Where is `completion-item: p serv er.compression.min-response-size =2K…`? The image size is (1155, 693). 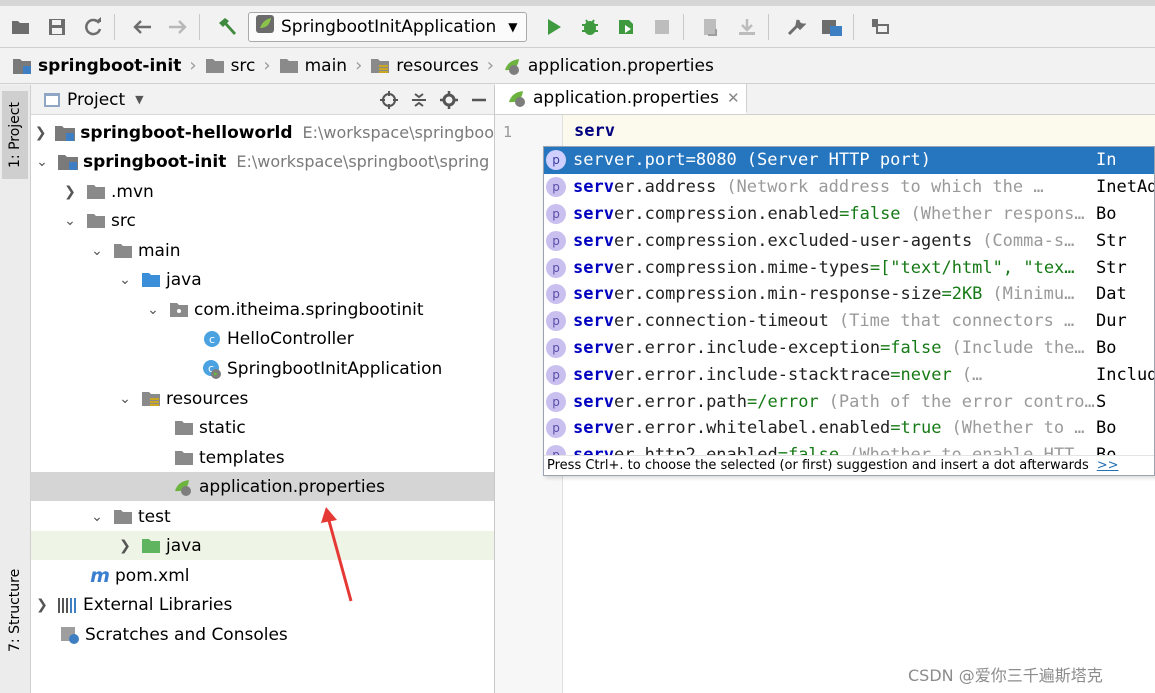
completion-item: p serv er.compression.min-response-size =2K… is located at coordinates (849, 294).